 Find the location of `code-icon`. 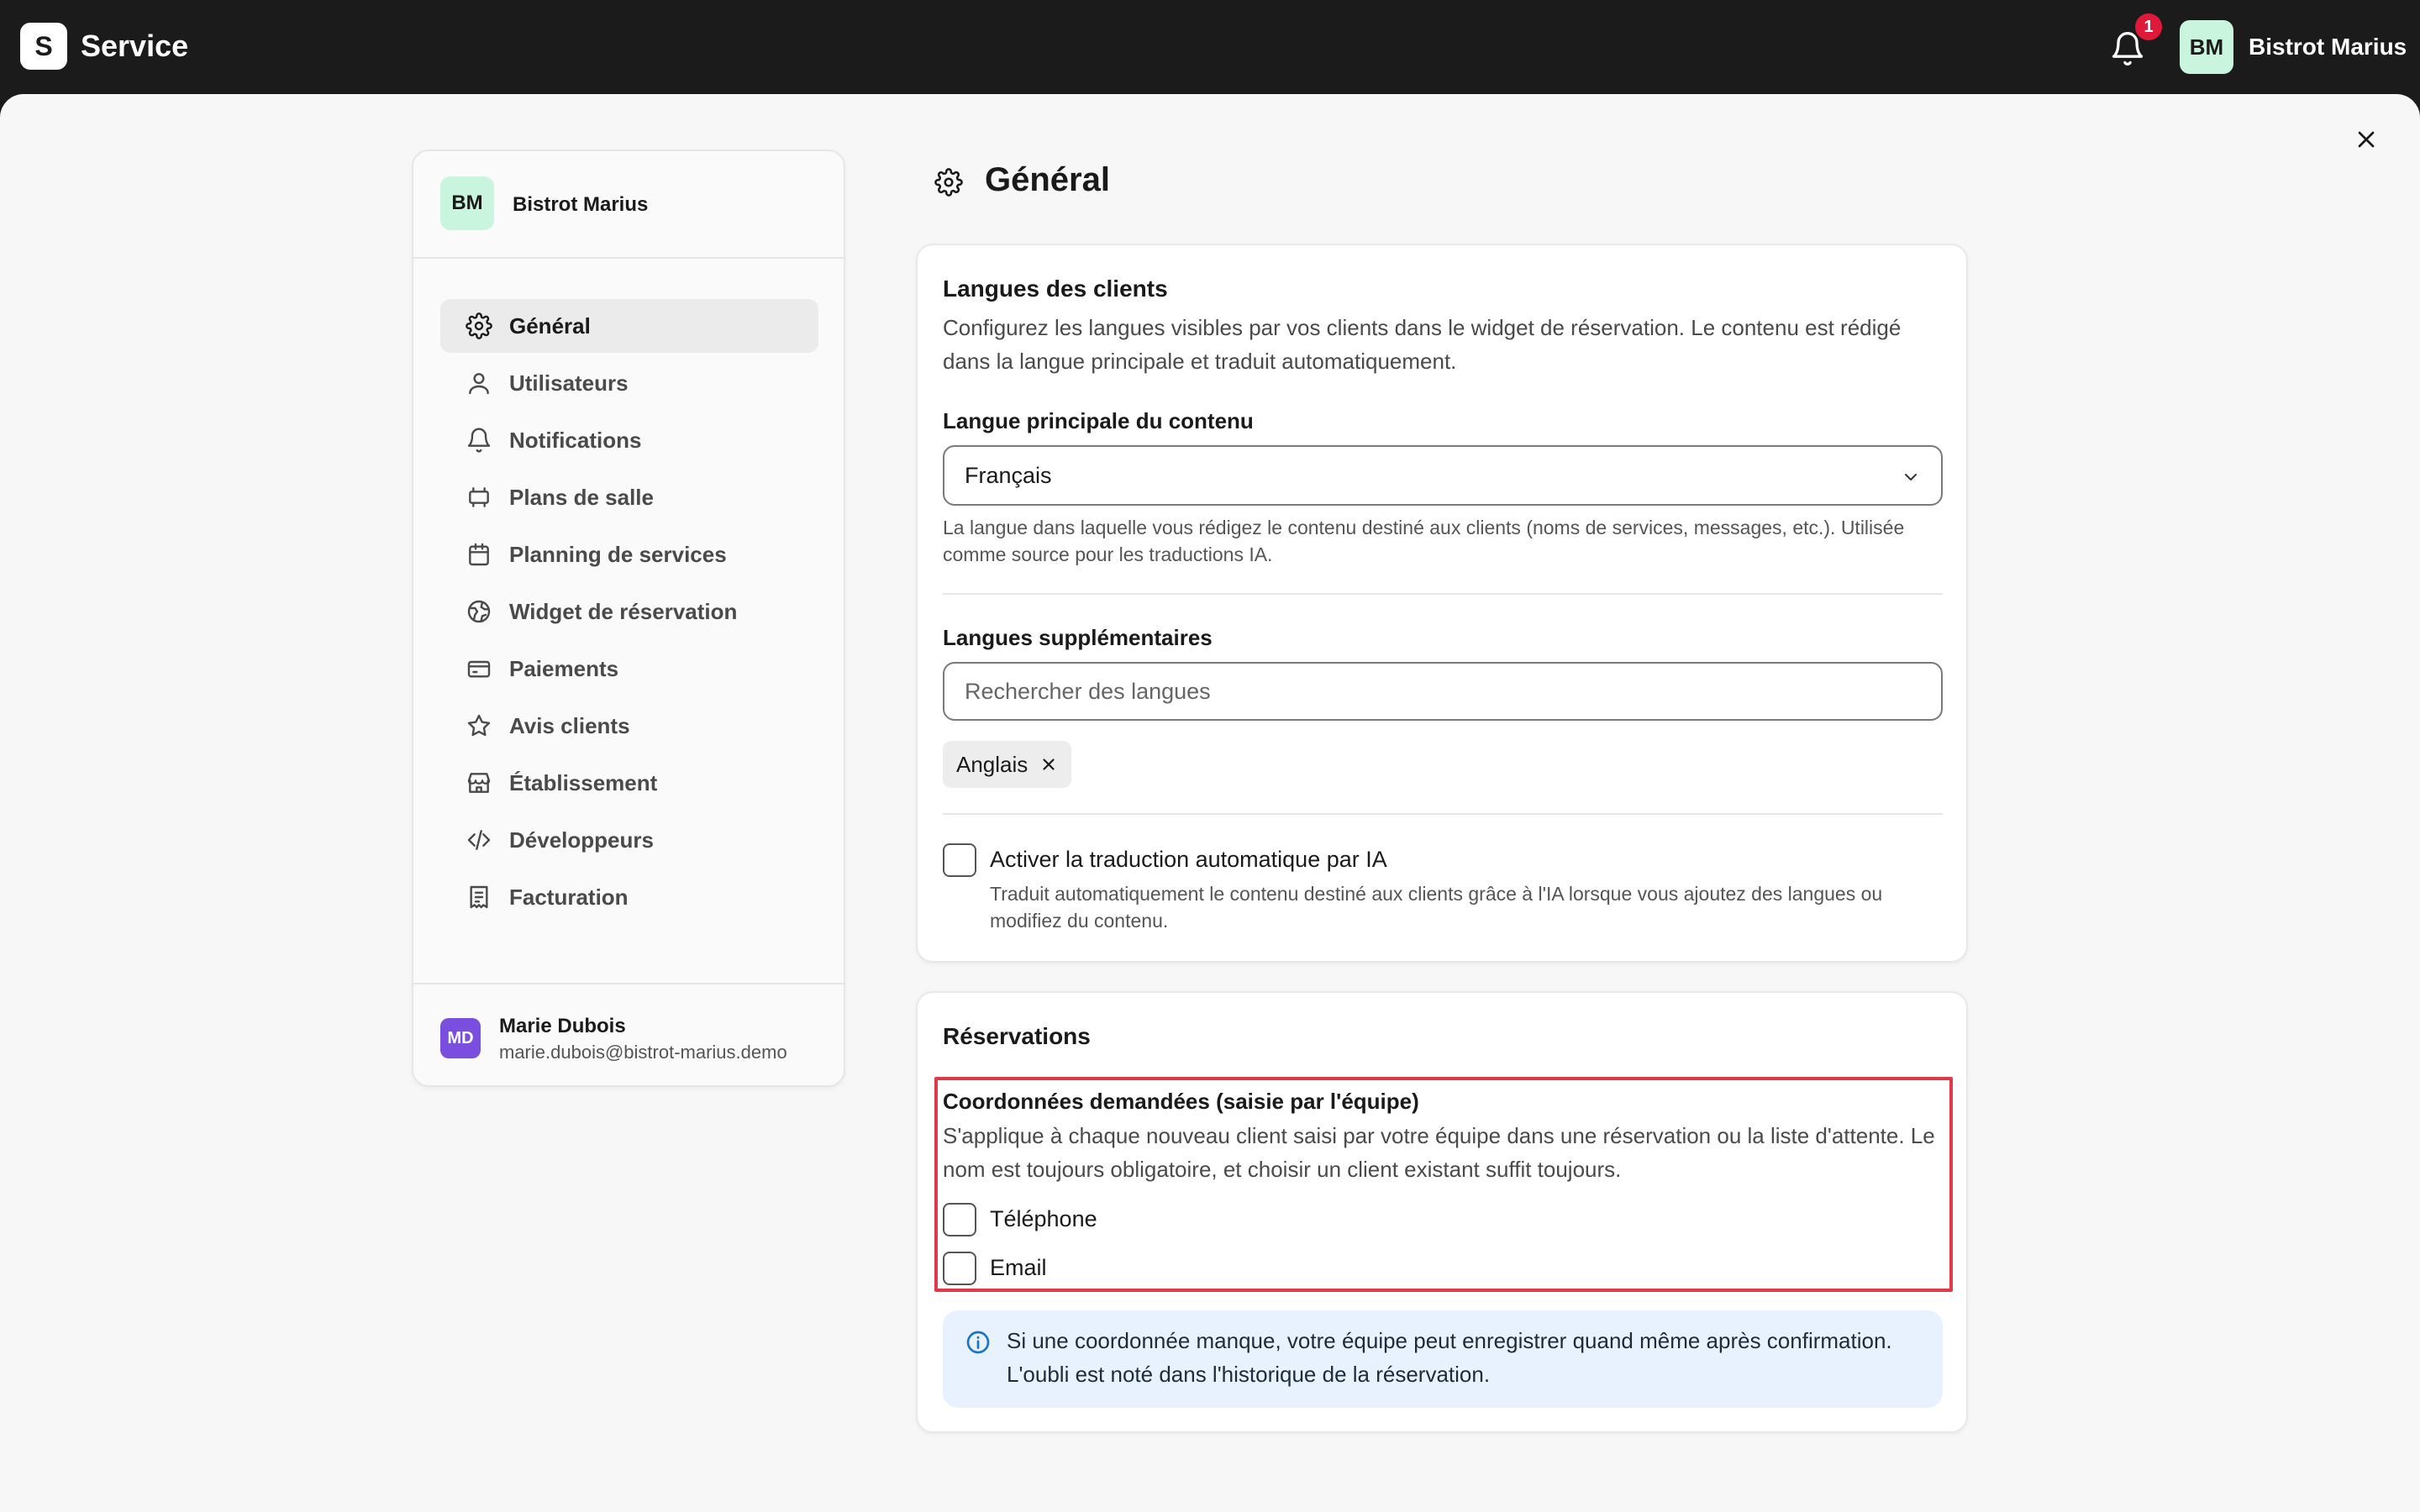

code-icon is located at coordinates (479, 840).